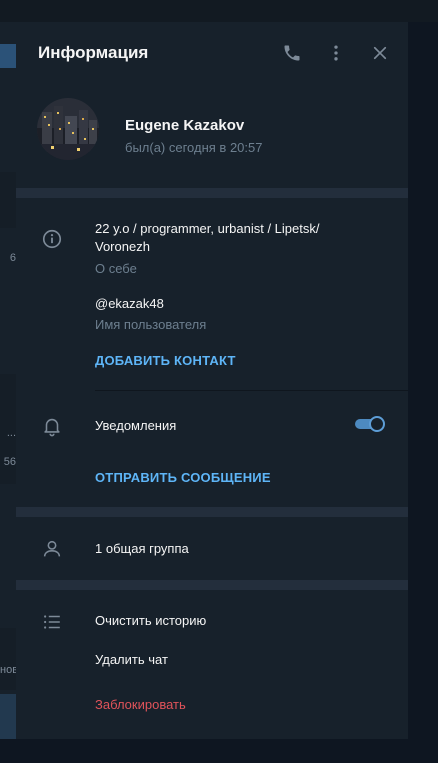 This screenshot has width=438, height=763. Describe the element at coordinates (336, 53) in the screenshot. I see `more-vertical-icon` at that location.